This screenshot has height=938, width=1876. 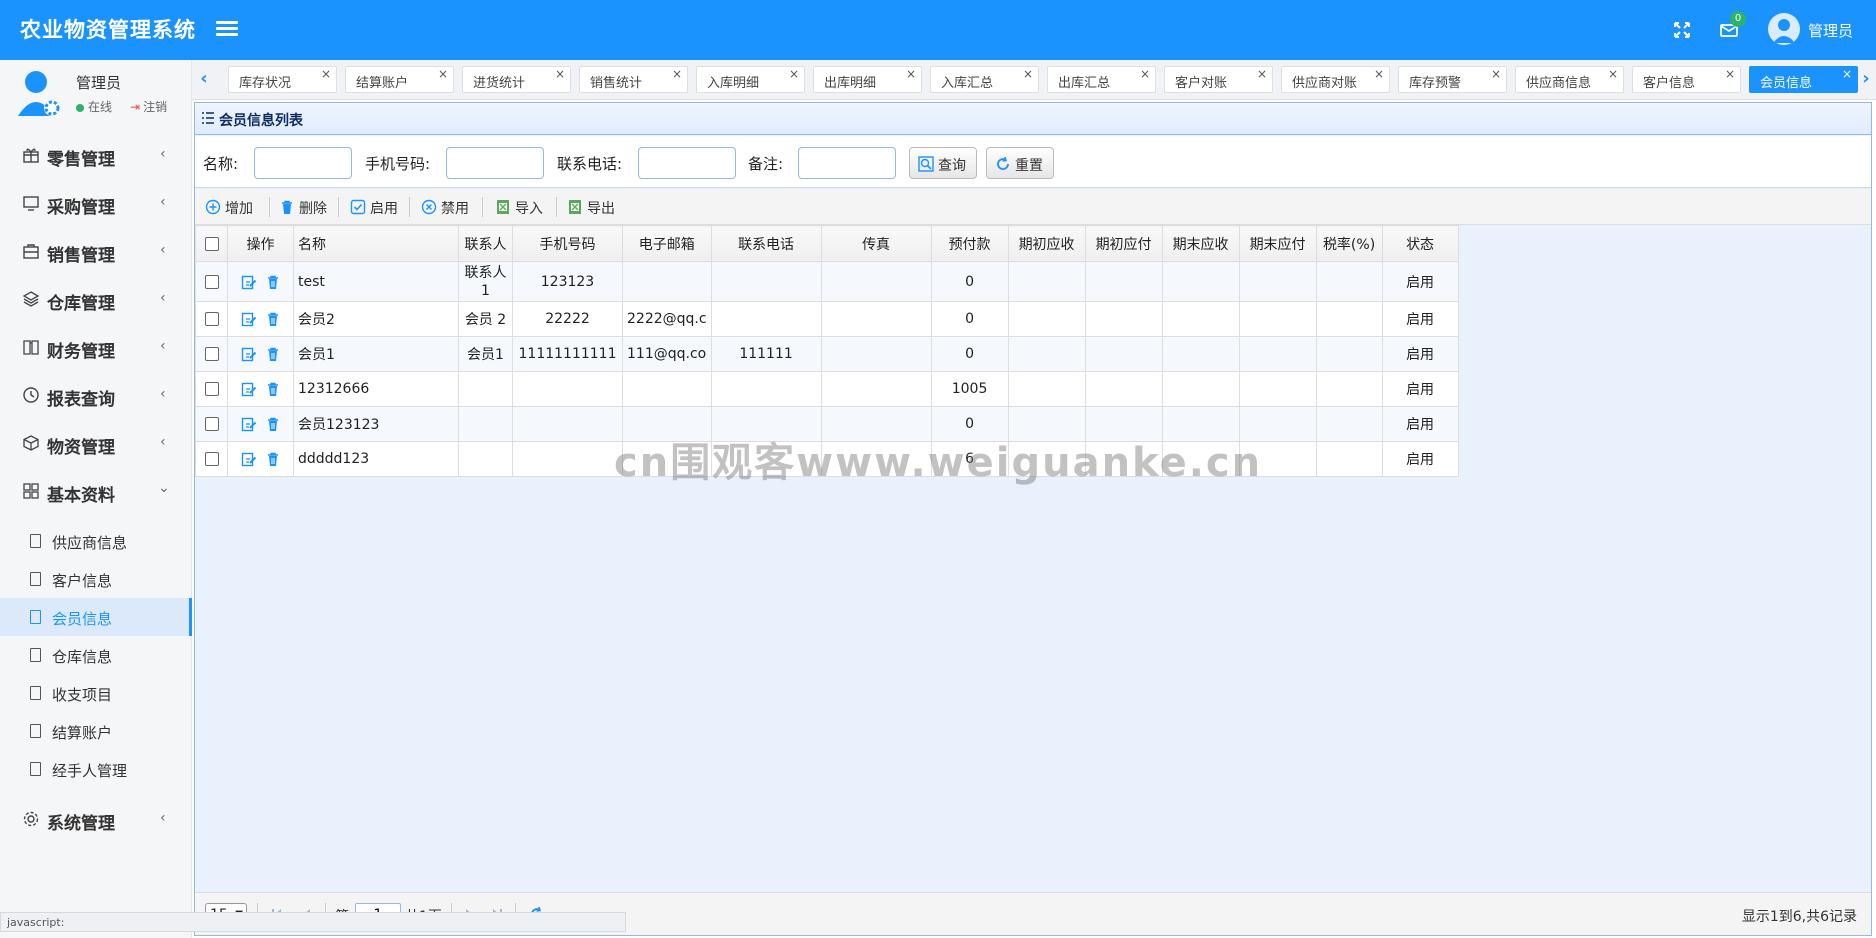 I want to click on tab-outbound-detail: 出库明细 ×, so click(x=867, y=79).